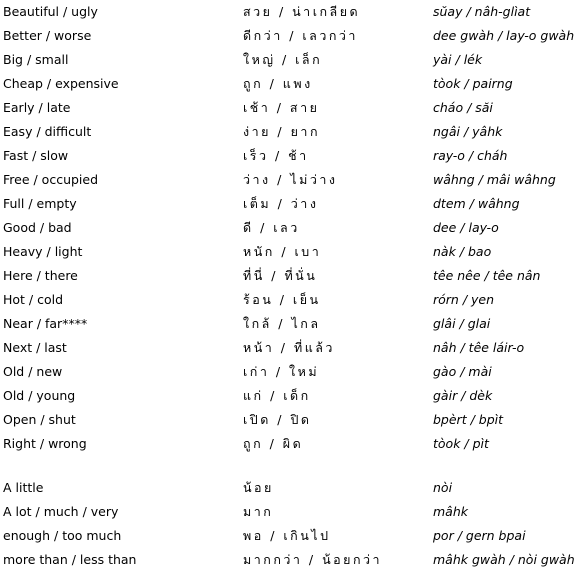  What do you see at coordinates (70, 559) in the screenshot?
I see `english-term: more than / less than` at bounding box center [70, 559].